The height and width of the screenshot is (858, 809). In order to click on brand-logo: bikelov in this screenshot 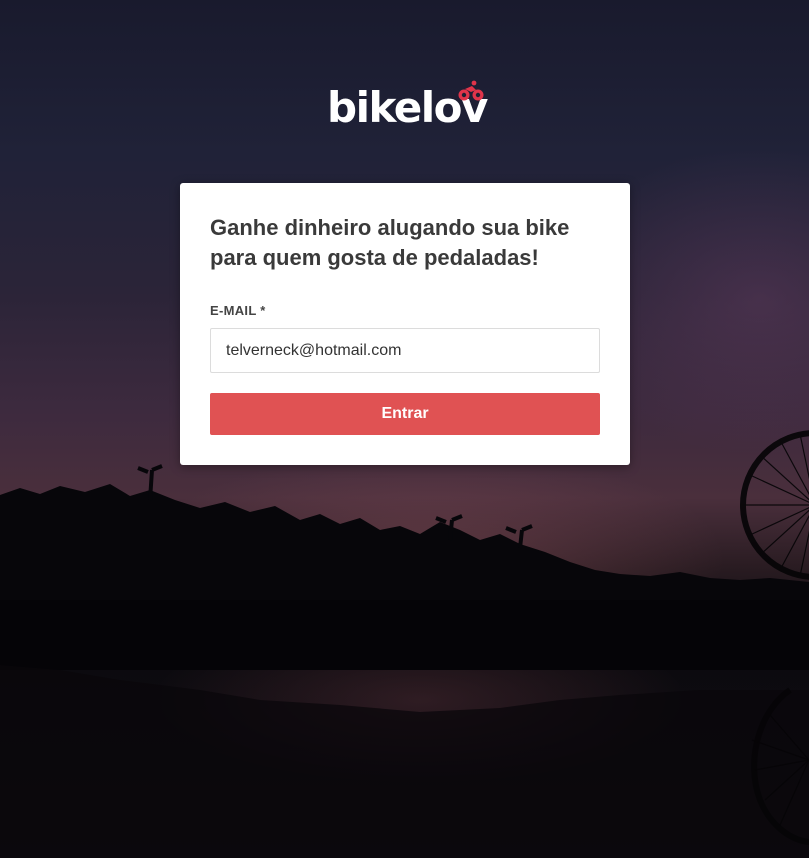, I will do `click(412, 108)`.